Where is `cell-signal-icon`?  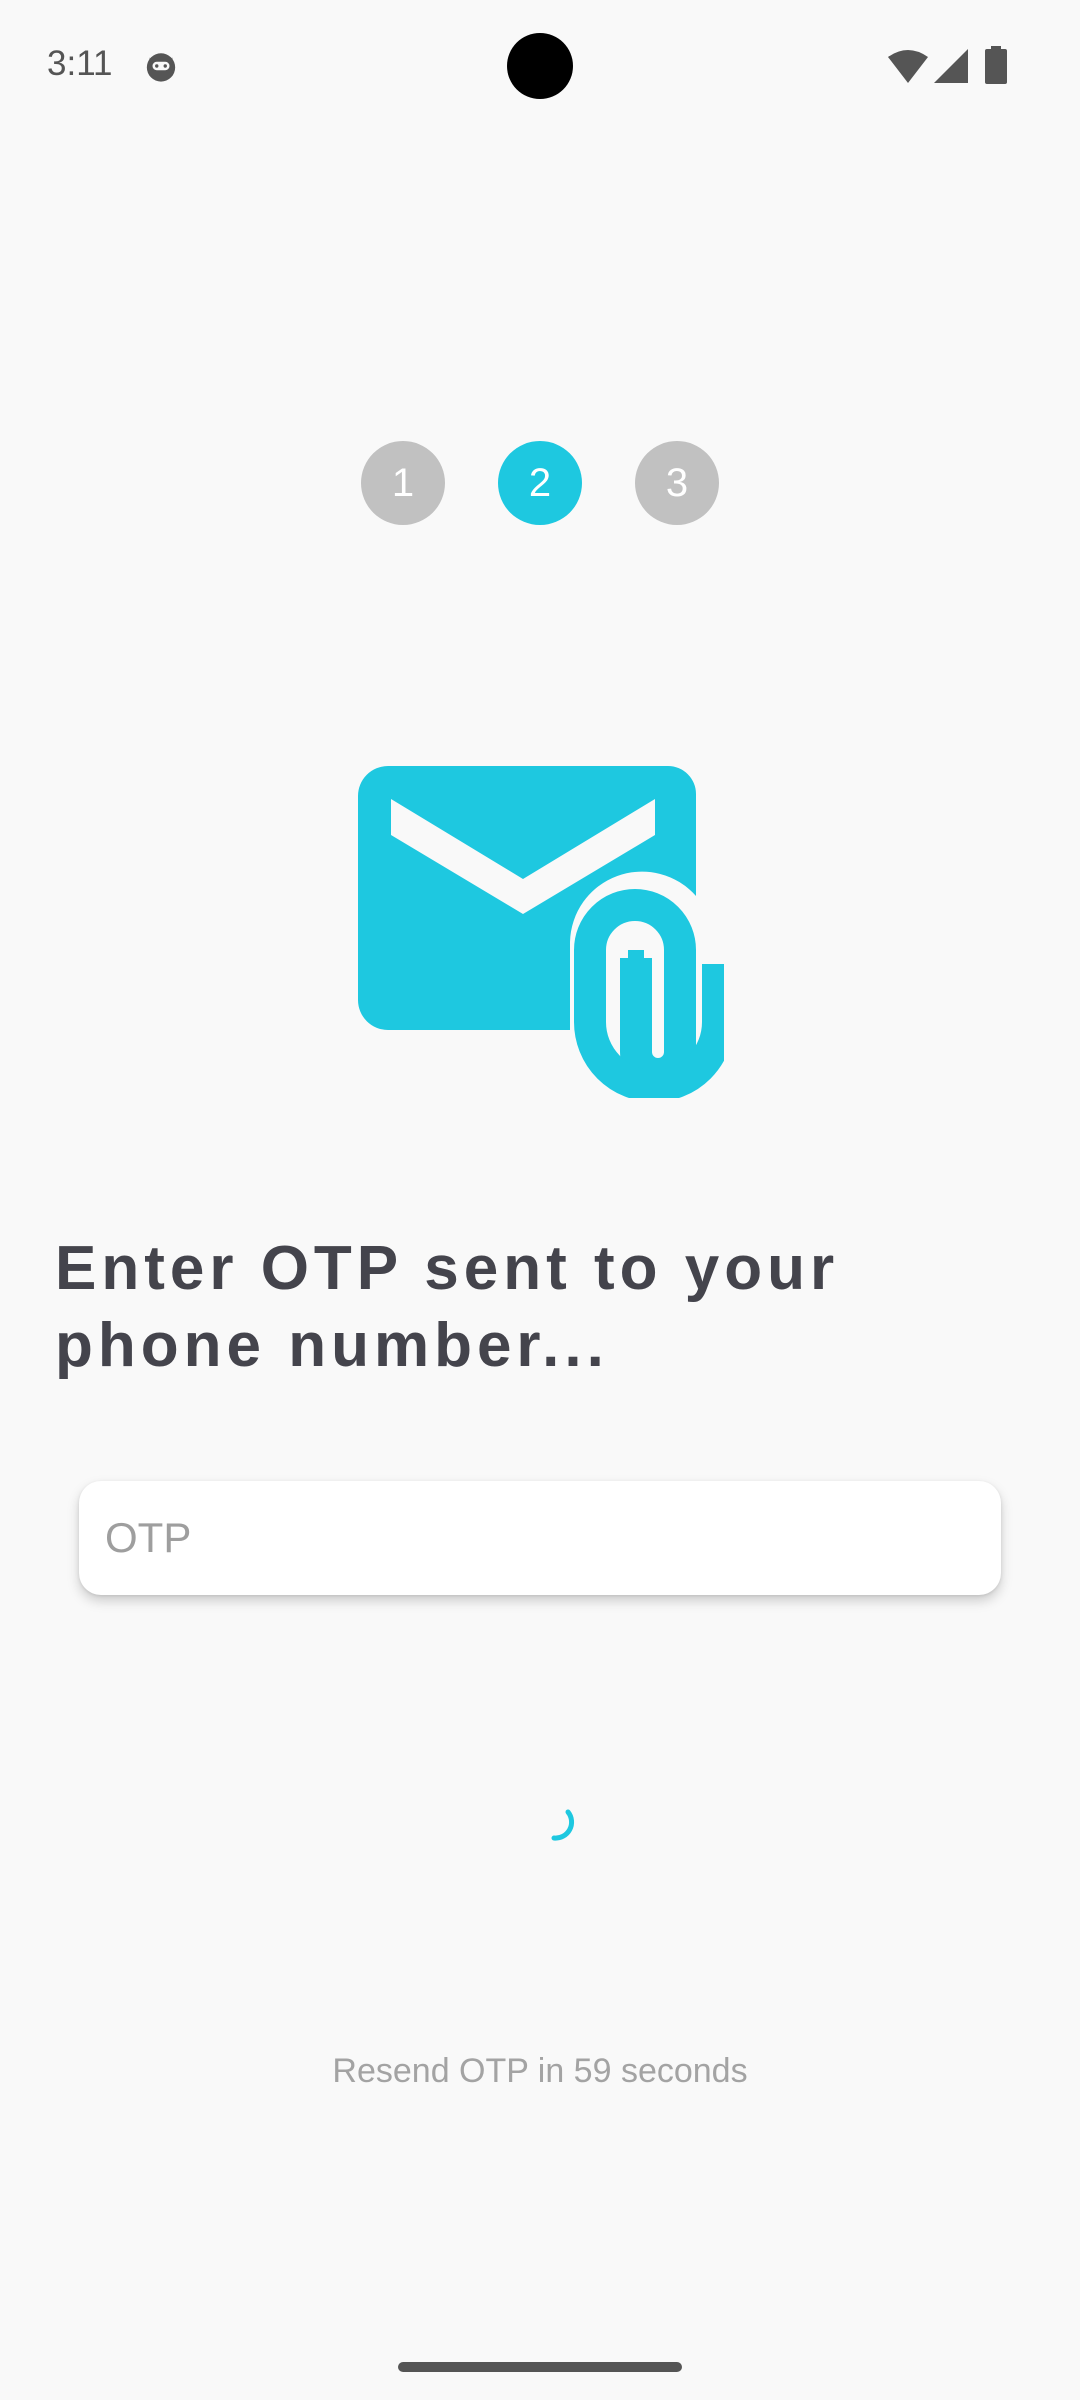 cell-signal-icon is located at coordinates (951, 66).